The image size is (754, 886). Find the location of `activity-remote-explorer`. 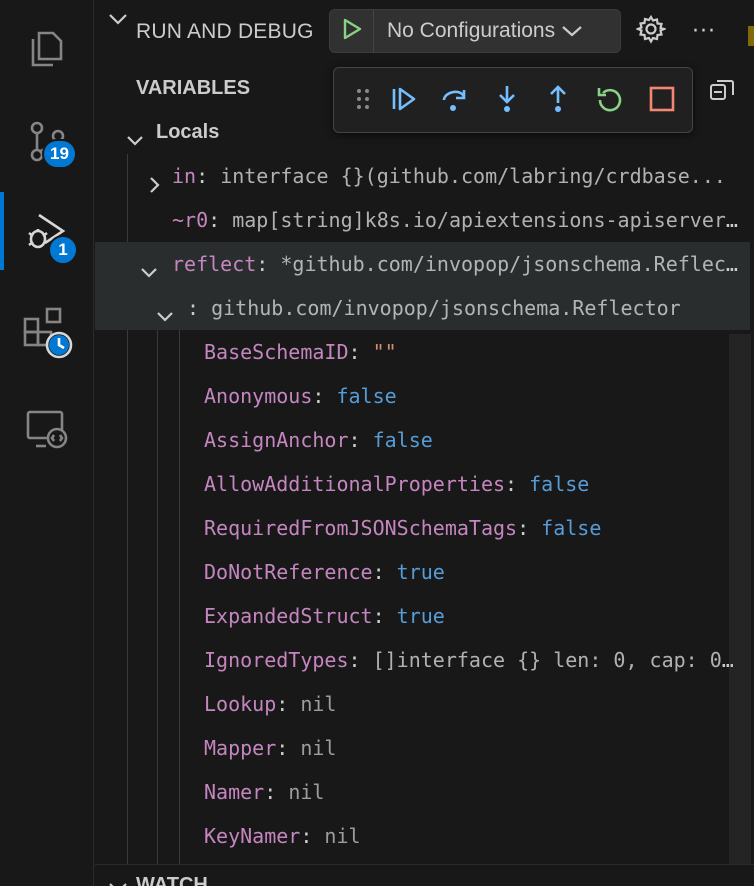

activity-remote-explorer is located at coordinates (47, 429).